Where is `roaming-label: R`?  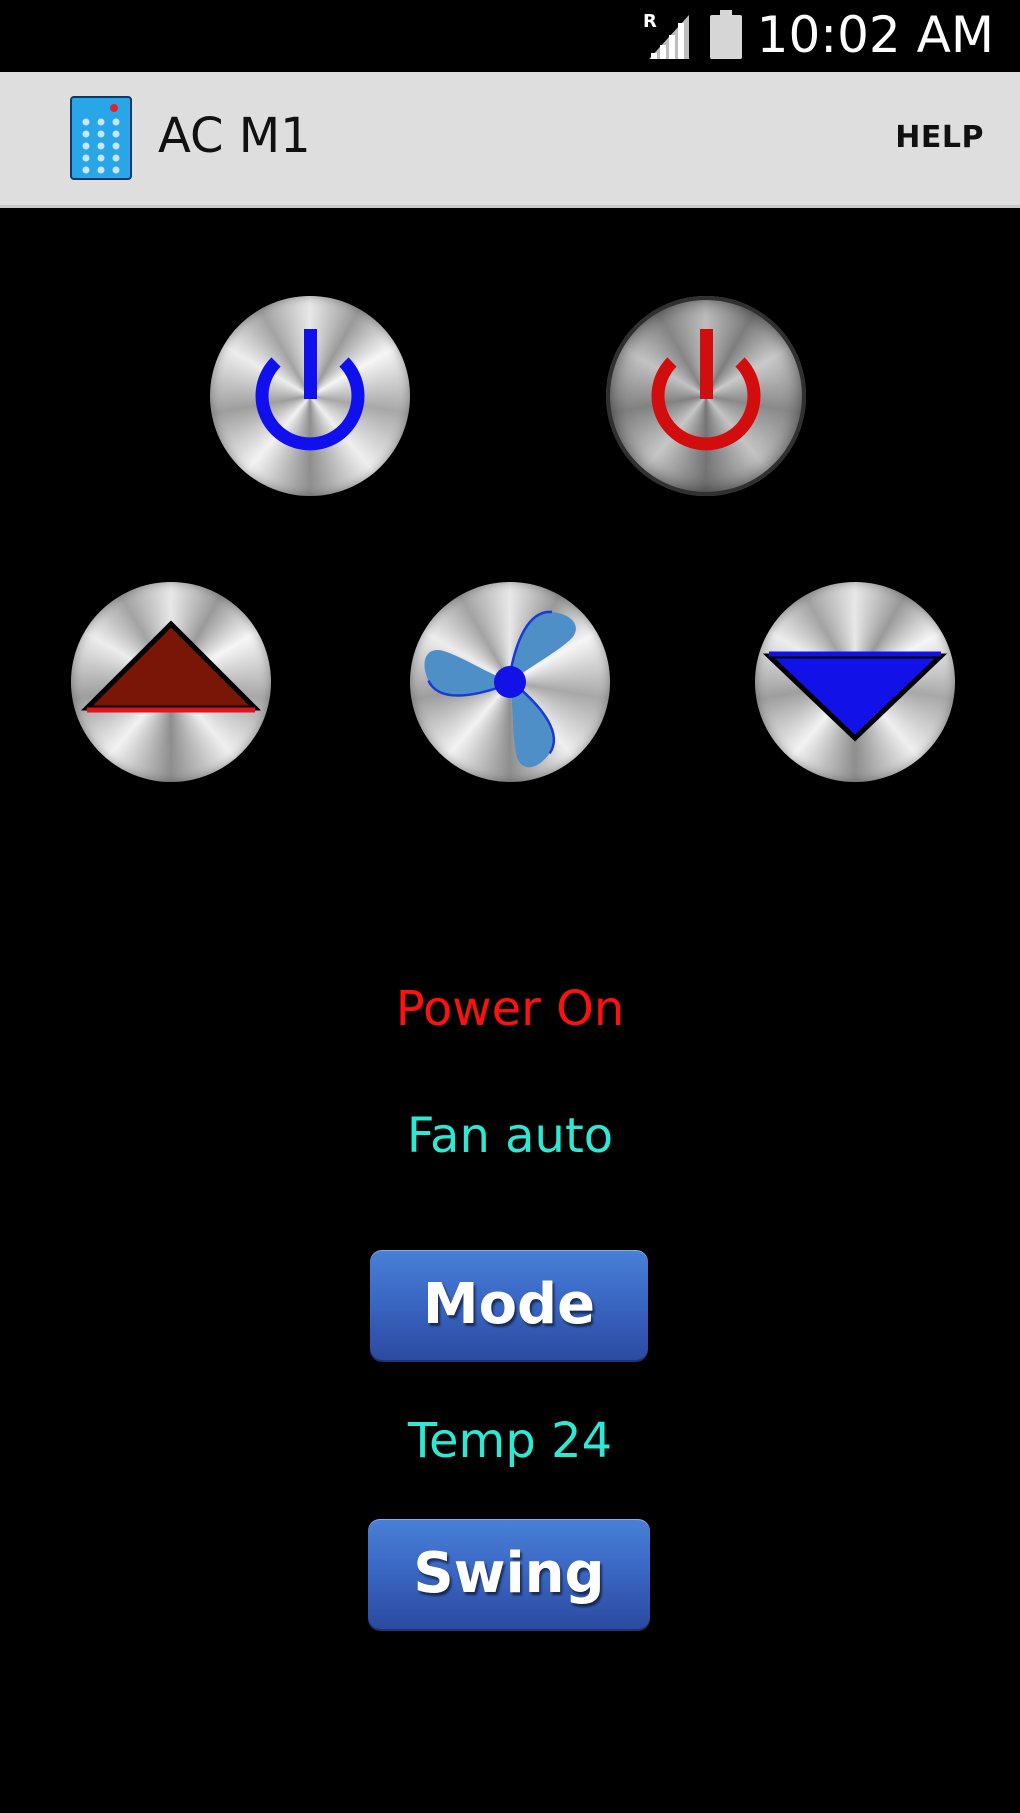 roaming-label: R is located at coordinates (650, 21).